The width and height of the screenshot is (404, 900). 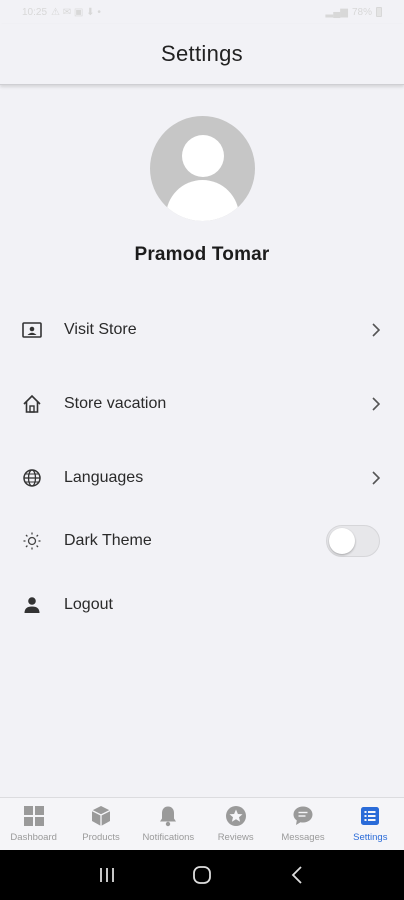 I want to click on toggle-knob, so click(x=342, y=541).